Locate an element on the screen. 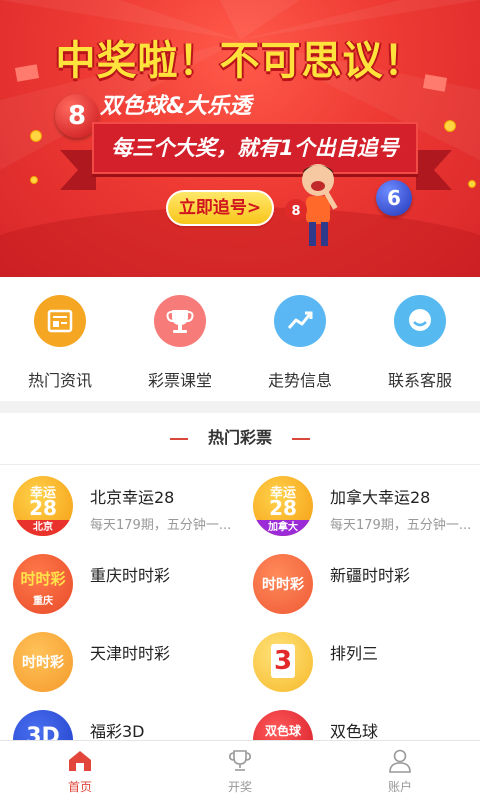 The width and height of the screenshot is (480, 800). tab-label: 首页 is located at coordinates (79, 787).